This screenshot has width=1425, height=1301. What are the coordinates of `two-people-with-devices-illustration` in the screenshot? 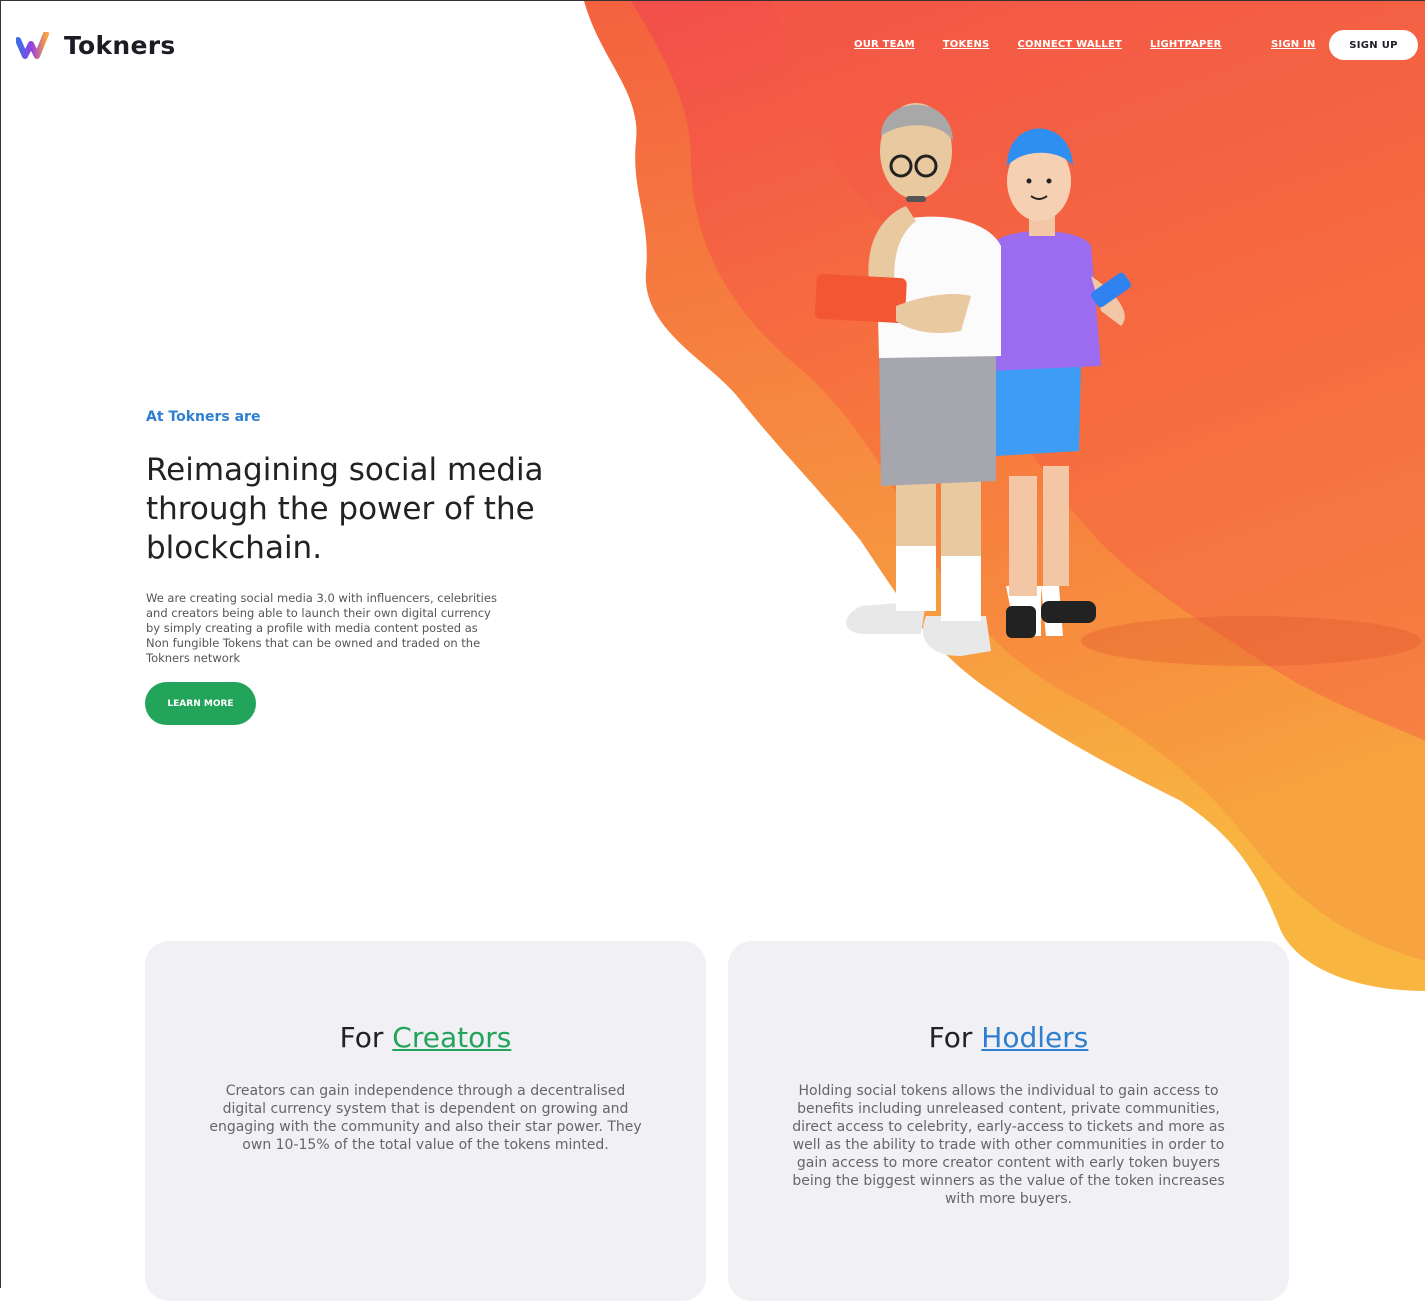 It's located at (973, 379).